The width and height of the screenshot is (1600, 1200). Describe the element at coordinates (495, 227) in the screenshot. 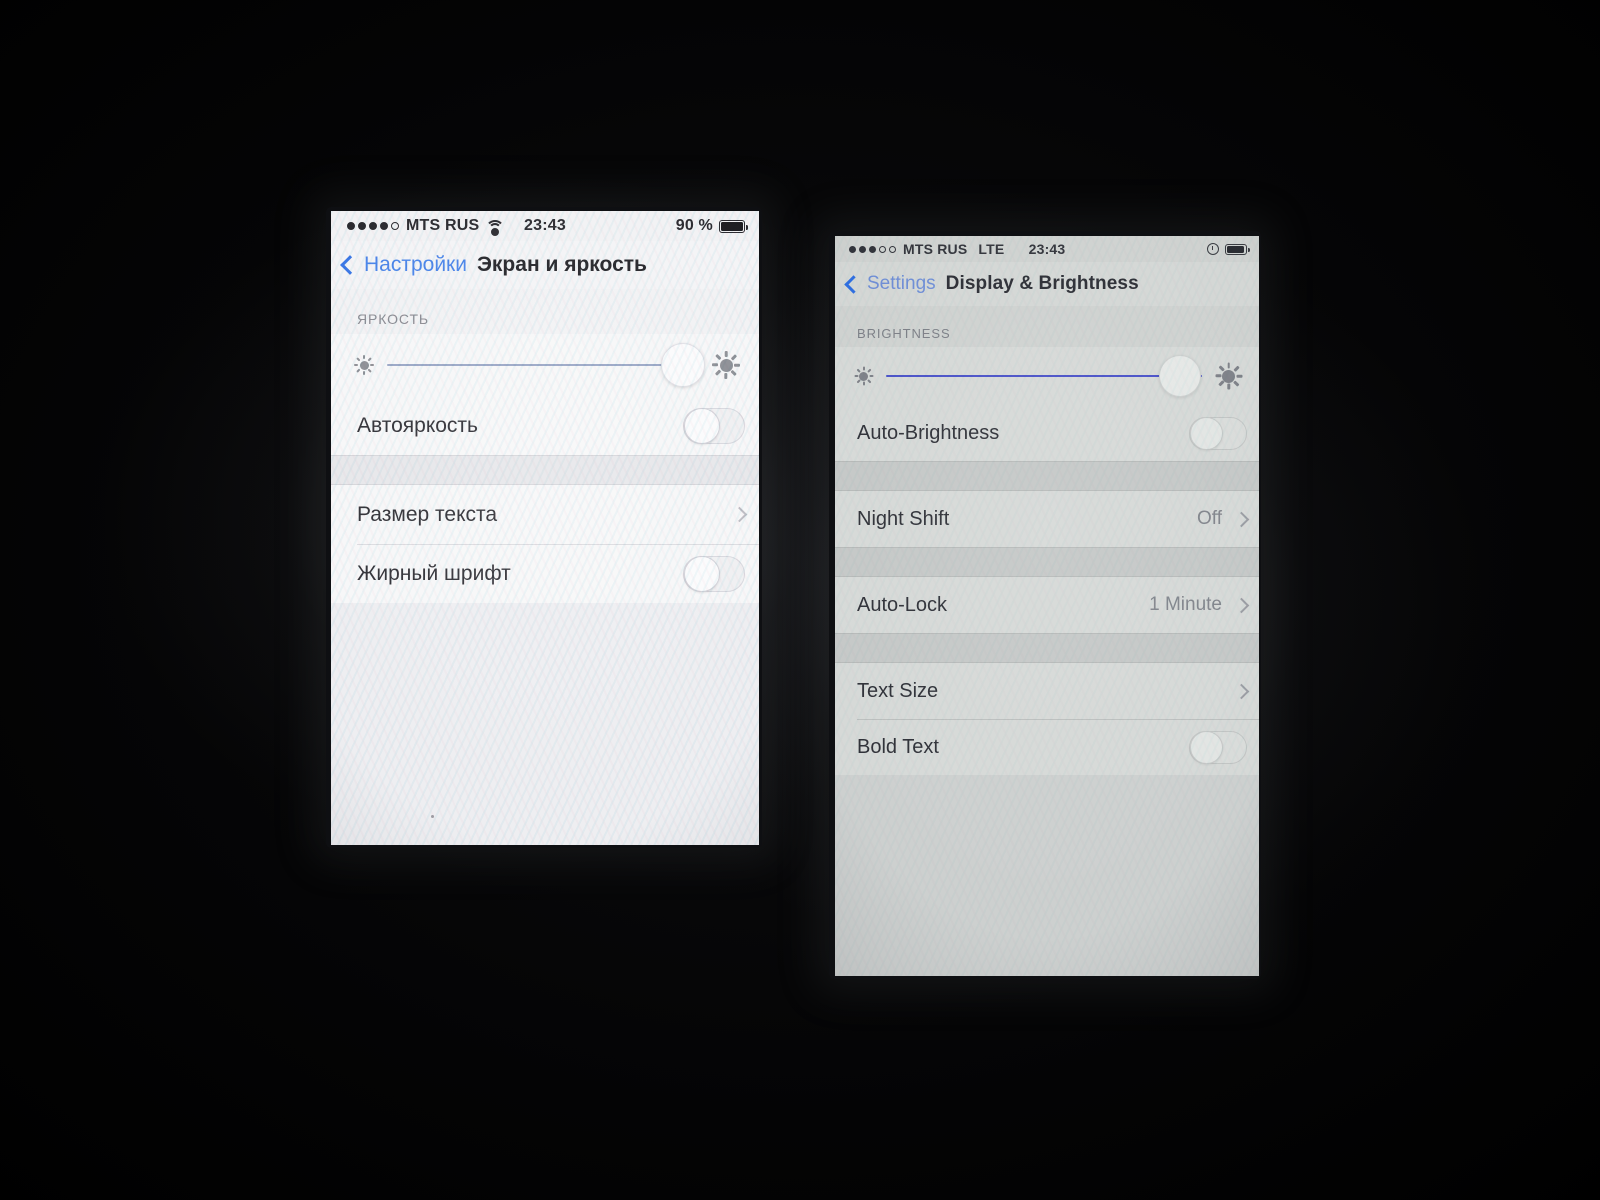

I see `wifi-icon` at that location.